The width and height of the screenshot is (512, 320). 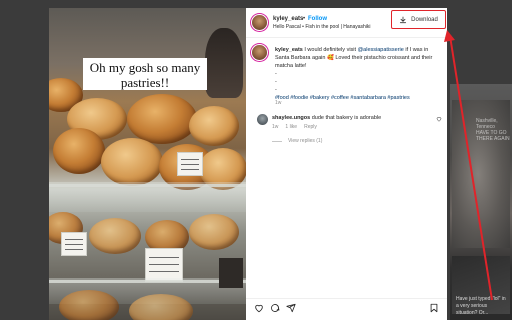 What do you see at coordinates (231, 273) in the screenshot?
I see `dark-sign` at bounding box center [231, 273].